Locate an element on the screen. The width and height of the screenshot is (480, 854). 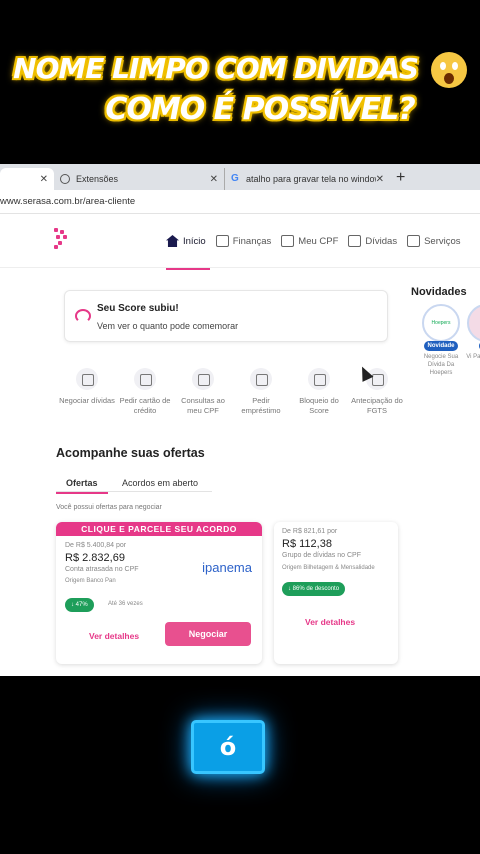
nav-meu-cpf: Meu CPF is located at coordinates (309, 241).